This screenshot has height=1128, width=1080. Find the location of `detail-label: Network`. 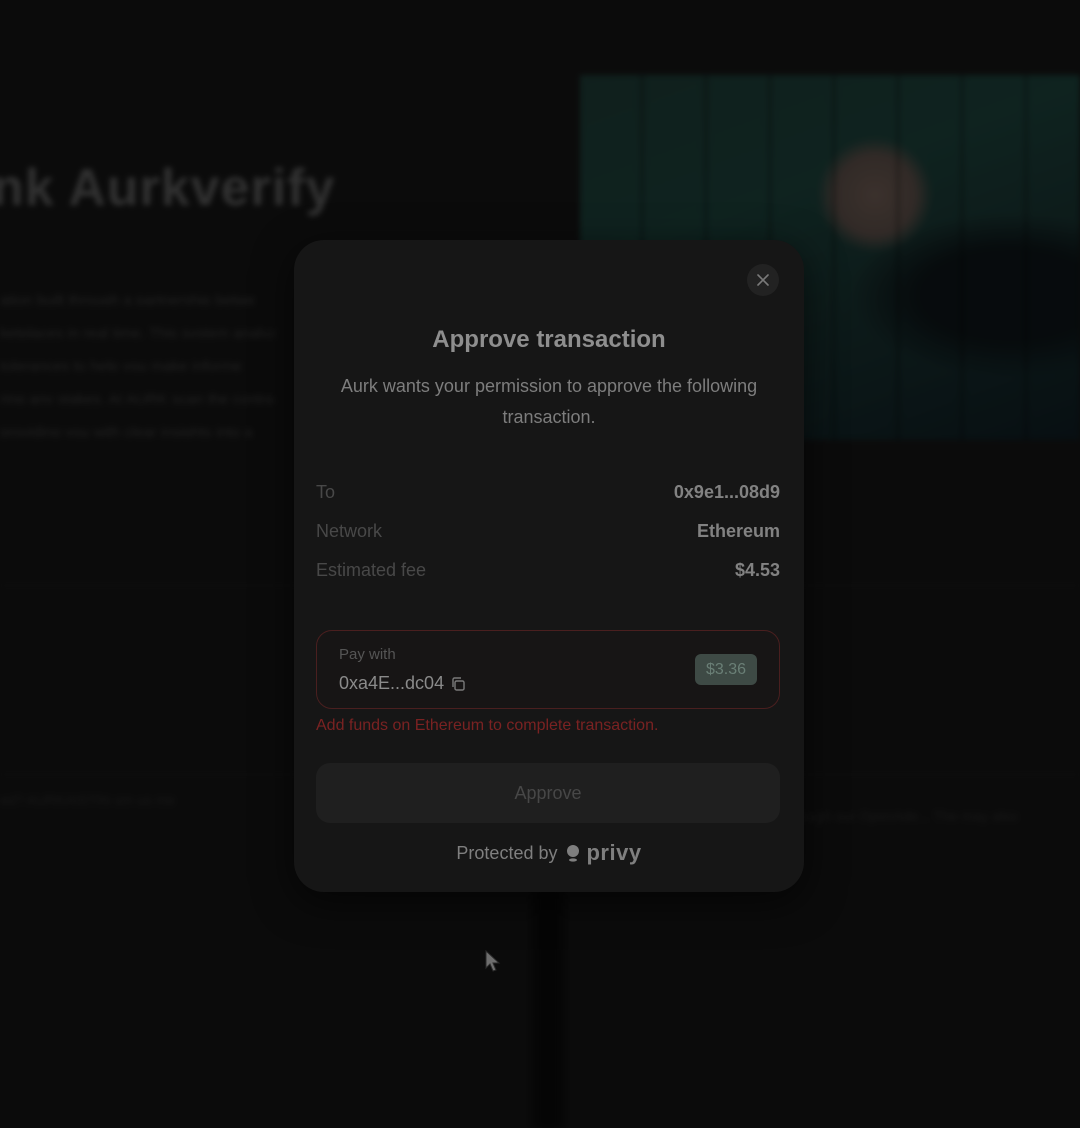

detail-label: Network is located at coordinates (349, 530).